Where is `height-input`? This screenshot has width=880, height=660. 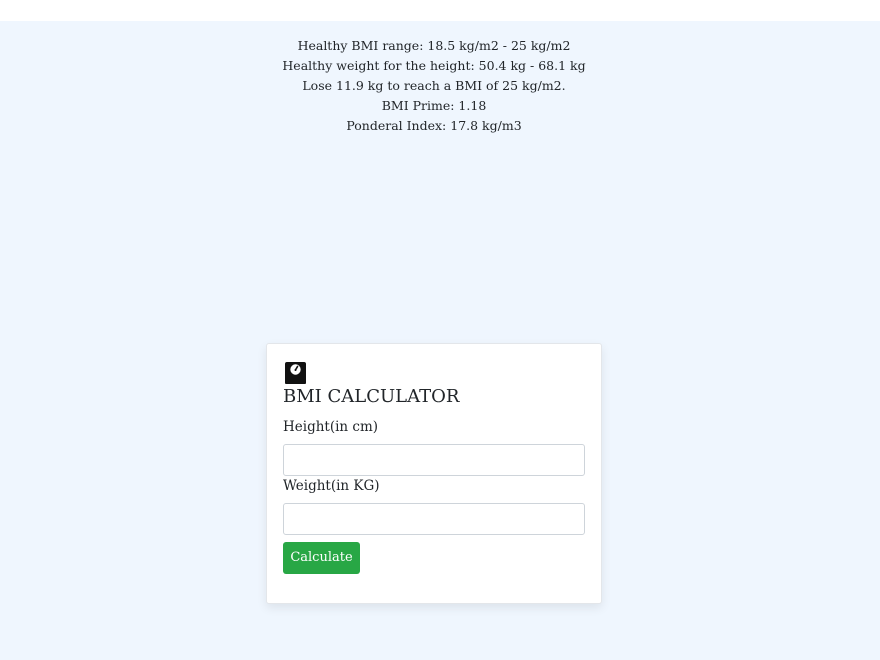 height-input is located at coordinates (434, 460).